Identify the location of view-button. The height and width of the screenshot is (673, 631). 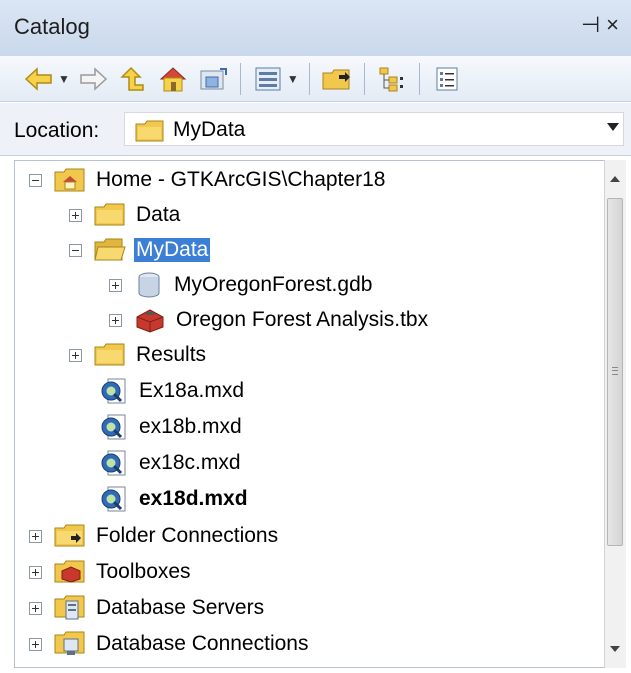
(268, 79).